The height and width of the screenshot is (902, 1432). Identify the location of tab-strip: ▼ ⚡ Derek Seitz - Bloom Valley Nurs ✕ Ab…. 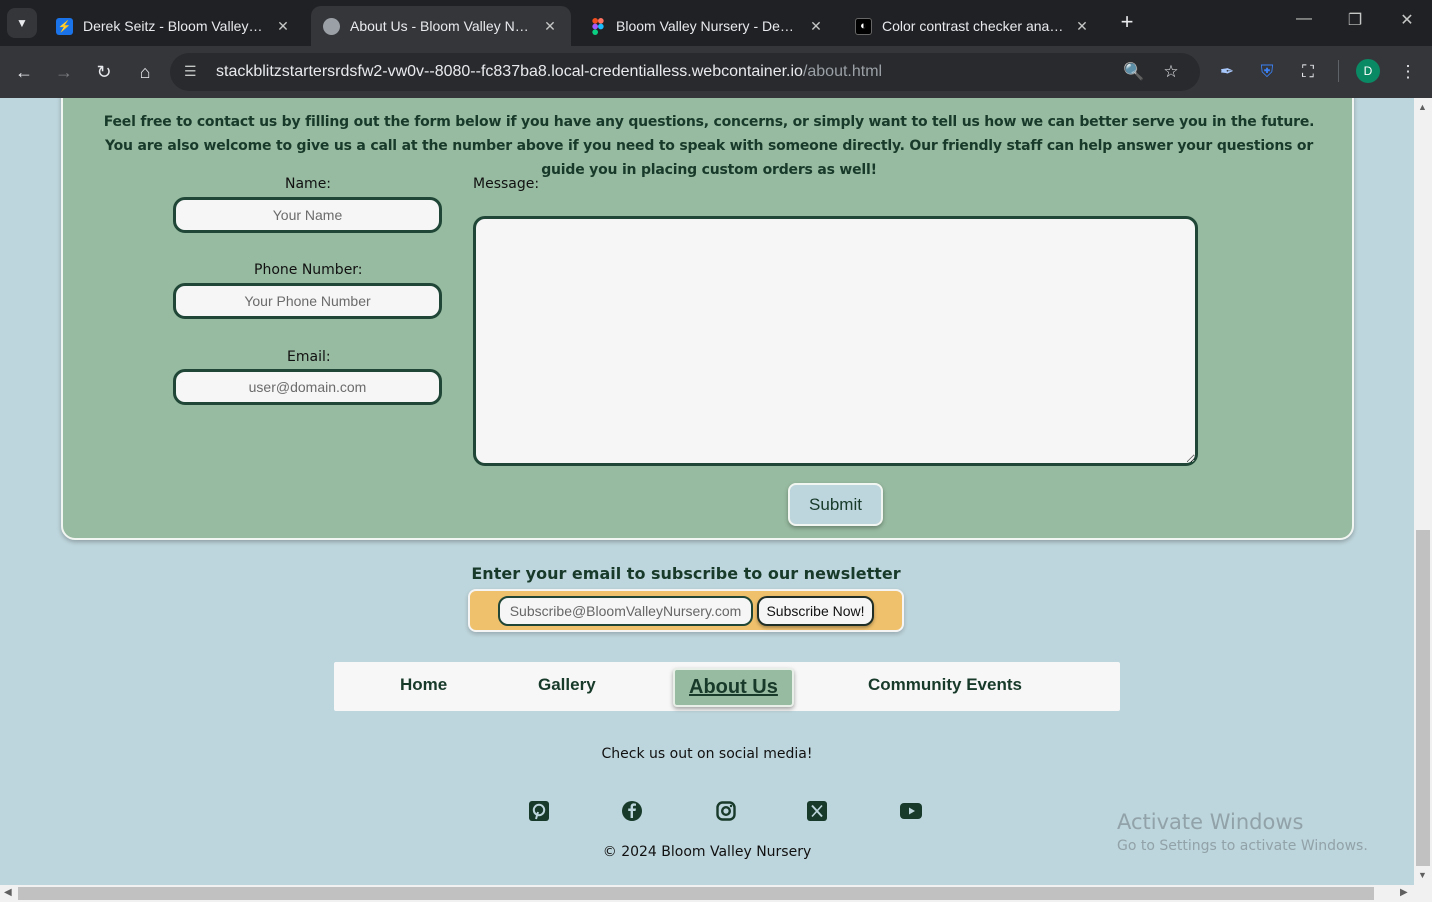
(716, 23).